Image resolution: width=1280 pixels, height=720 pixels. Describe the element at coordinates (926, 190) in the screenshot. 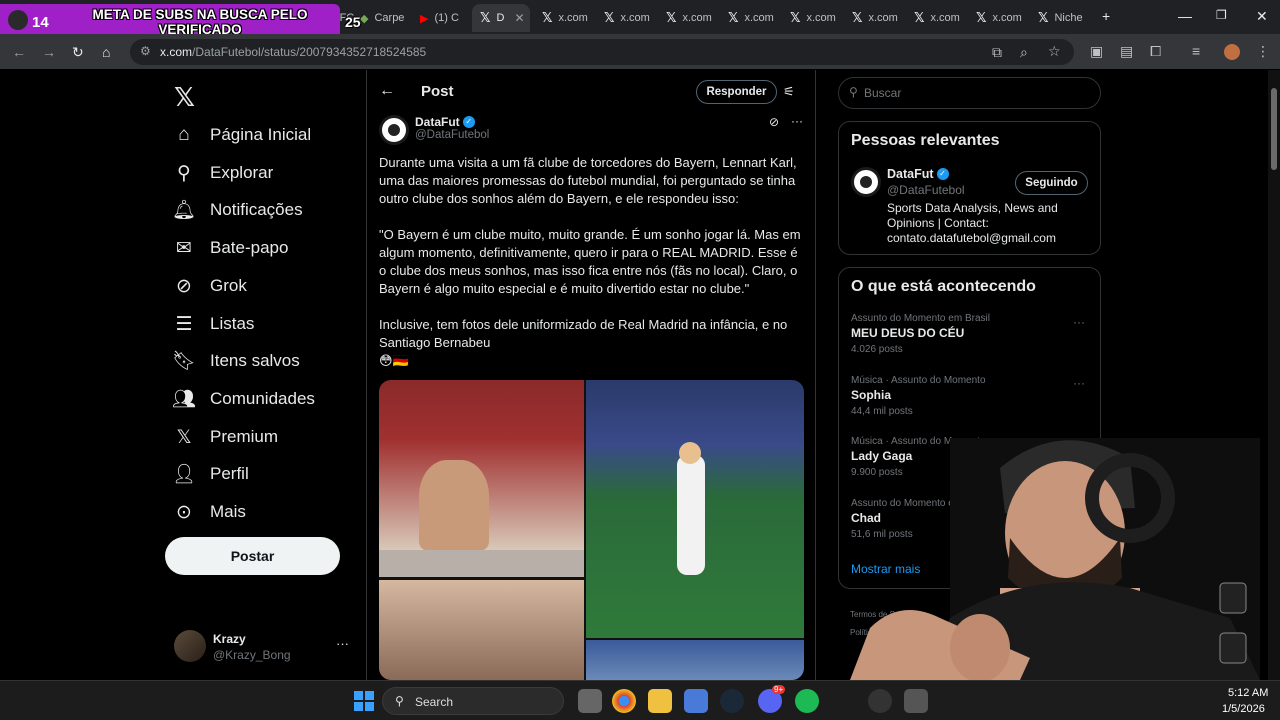

I see `relevant-person-handle: @DataFutebol` at that location.